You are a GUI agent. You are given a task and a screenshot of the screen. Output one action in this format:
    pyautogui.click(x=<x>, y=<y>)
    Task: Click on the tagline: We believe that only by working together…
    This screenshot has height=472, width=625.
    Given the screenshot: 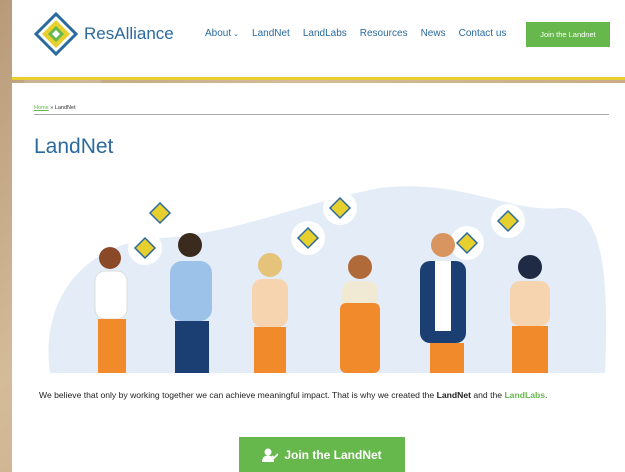 What is the action you would take?
    pyautogui.click(x=329, y=395)
    